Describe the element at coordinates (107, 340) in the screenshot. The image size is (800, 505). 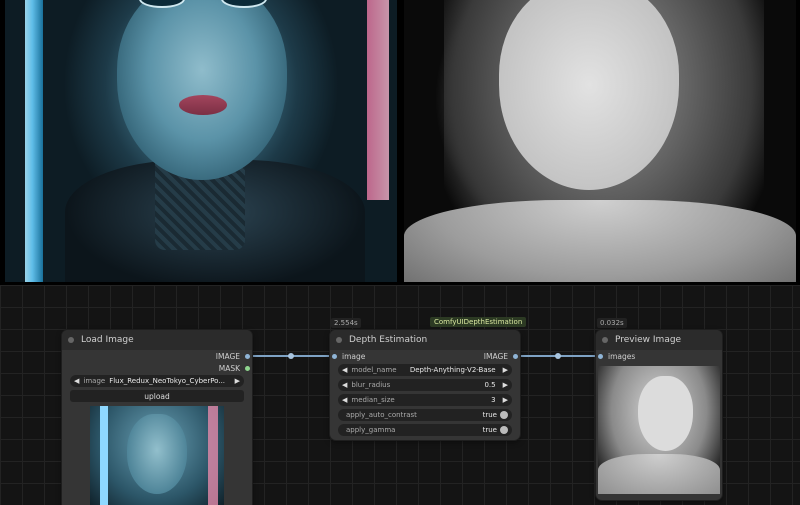
I see `load-image-title: Load Image` at that location.